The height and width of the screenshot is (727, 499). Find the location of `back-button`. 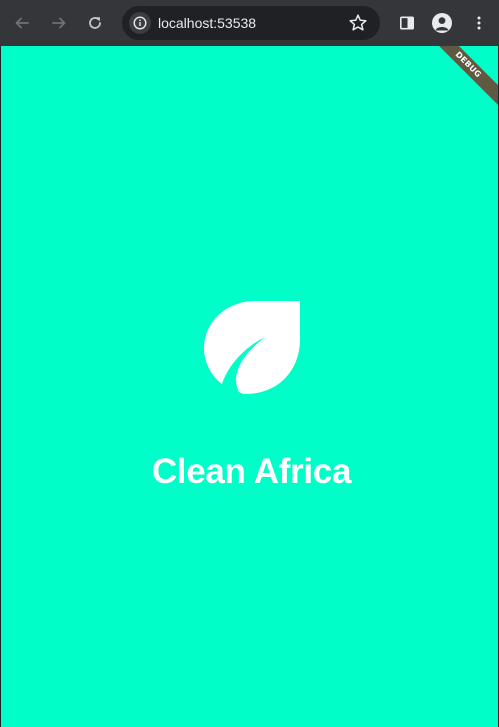

back-button is located at coordinates (22, 23).